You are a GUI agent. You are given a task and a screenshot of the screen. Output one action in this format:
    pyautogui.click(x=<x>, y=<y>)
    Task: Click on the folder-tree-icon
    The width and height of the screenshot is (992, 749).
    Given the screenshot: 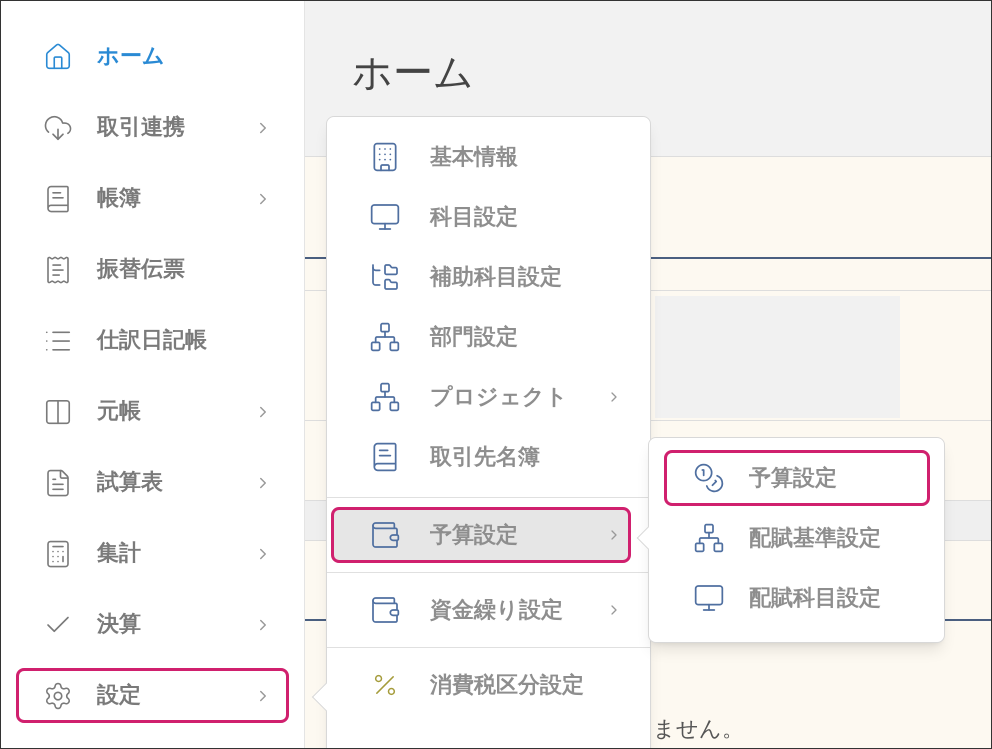 What is the action you would take?
    pyautogui.click(x=385, y=277)
    